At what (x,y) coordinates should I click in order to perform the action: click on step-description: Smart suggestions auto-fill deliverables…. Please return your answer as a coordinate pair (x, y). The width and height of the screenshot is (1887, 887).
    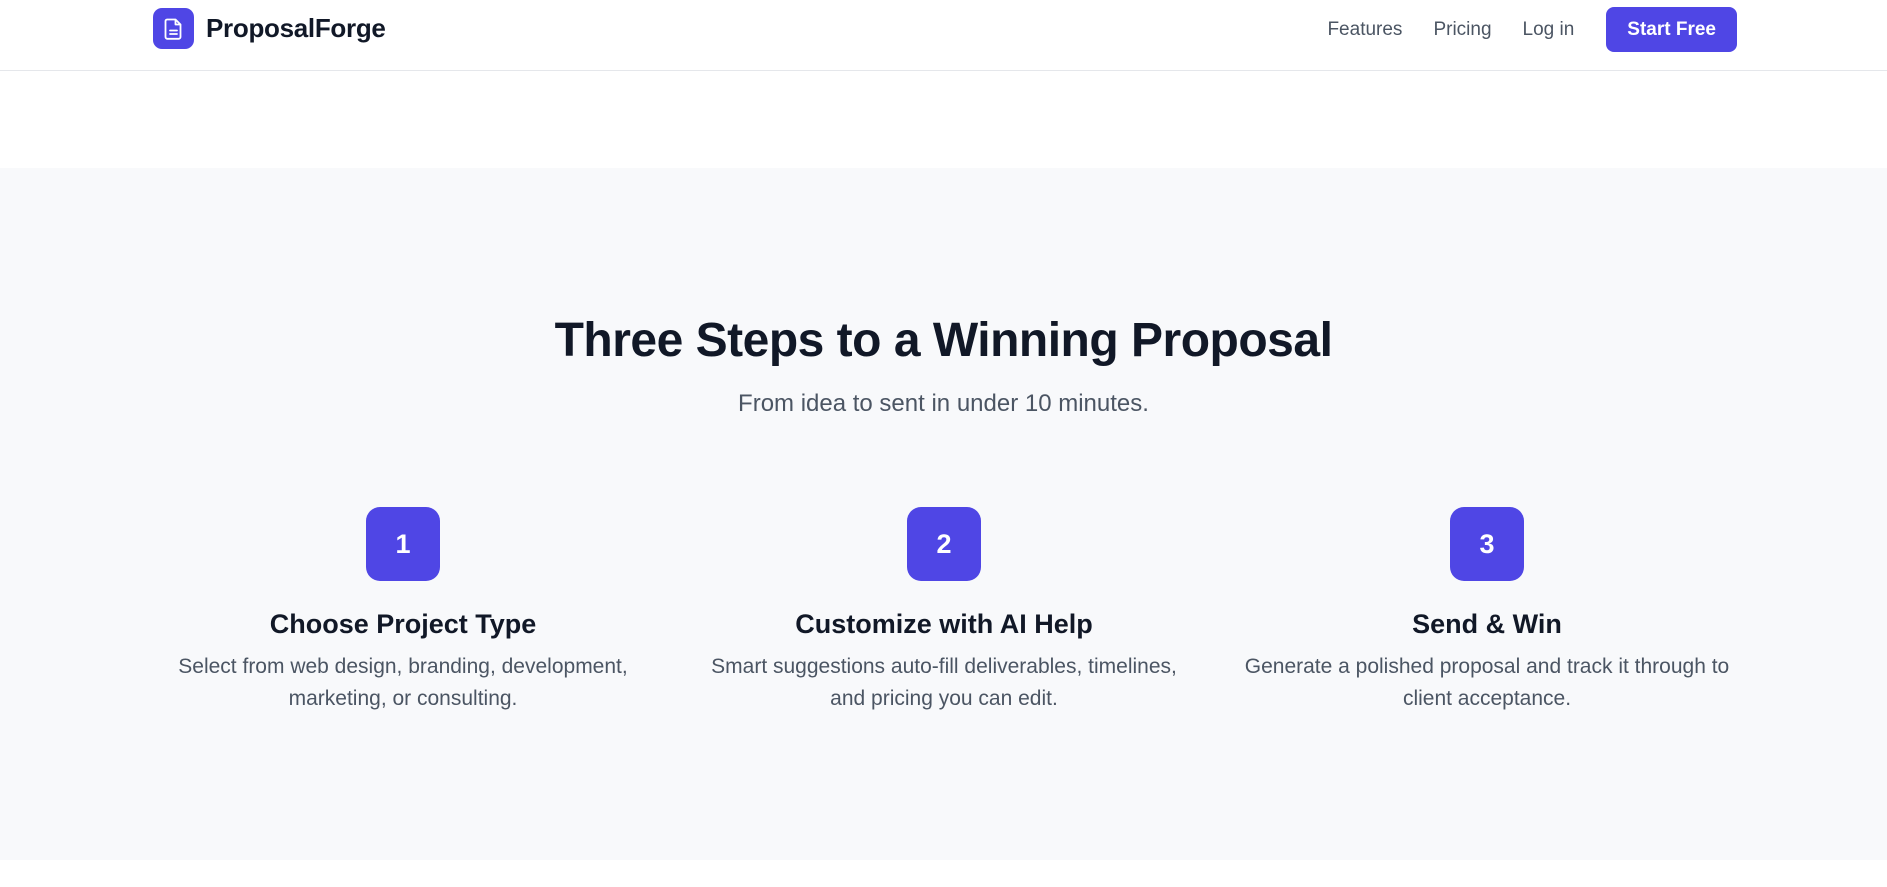
    Looking at the image, I should click on (944, 682).